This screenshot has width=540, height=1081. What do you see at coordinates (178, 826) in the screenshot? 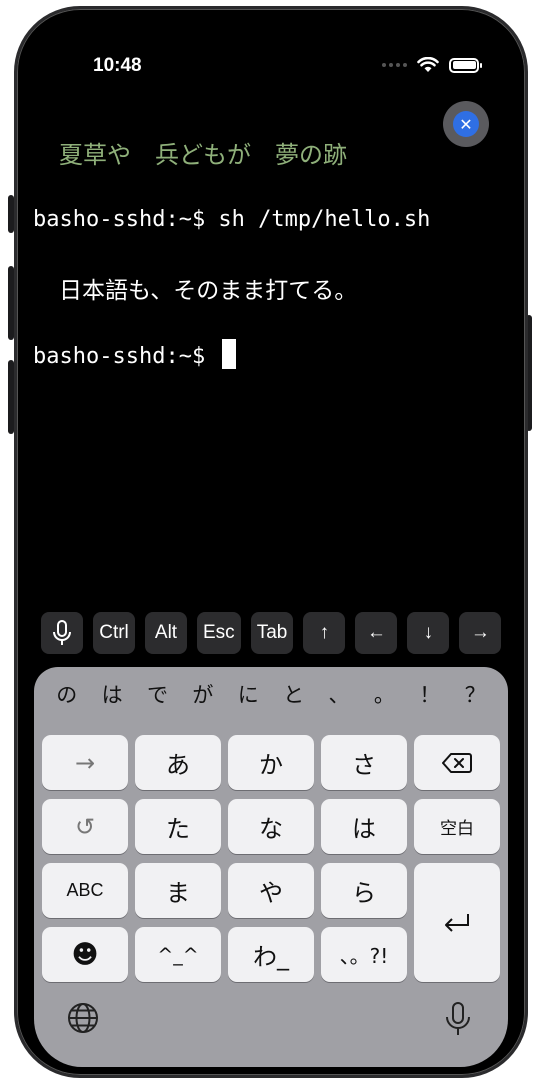
I see `kana-key-ta: た` at bounding box center [178, 826].